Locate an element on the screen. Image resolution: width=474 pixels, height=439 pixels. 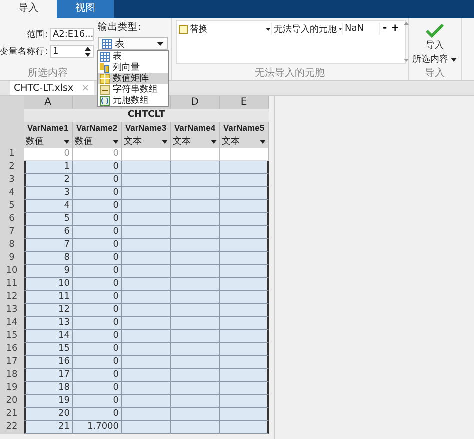
row-number: 3 is located at coordinates (12, 180).